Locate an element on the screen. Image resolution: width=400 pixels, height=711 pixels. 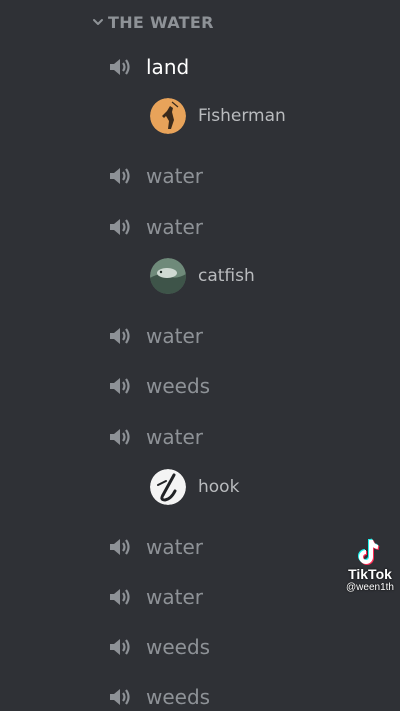
member-name: catfish is located at coordinates (226, 276).